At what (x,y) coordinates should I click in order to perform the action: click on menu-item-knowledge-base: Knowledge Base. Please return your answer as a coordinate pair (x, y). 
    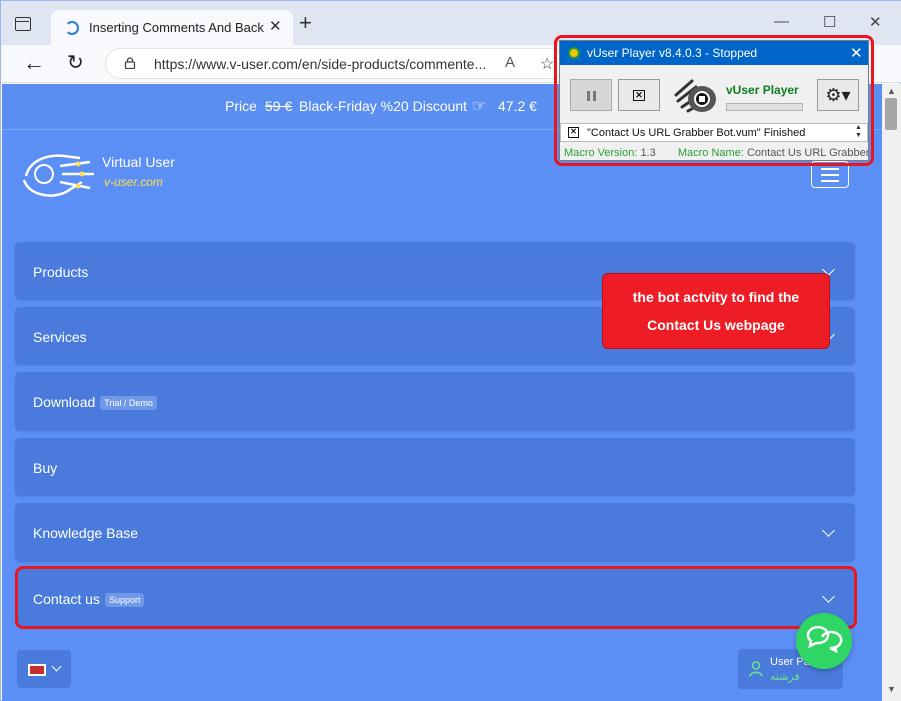
    Looking at the image, I should click on (435, 532).